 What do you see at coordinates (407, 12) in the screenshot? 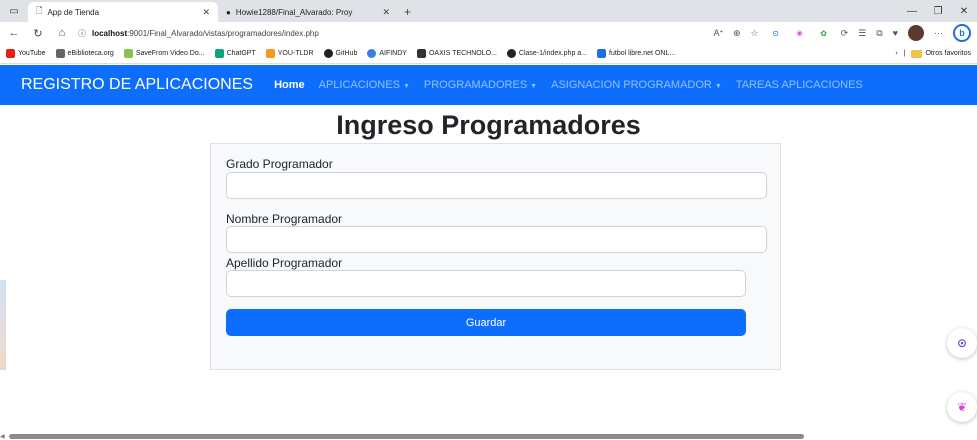
I see `new-tab-button: +` at bounding box center [407, 12].